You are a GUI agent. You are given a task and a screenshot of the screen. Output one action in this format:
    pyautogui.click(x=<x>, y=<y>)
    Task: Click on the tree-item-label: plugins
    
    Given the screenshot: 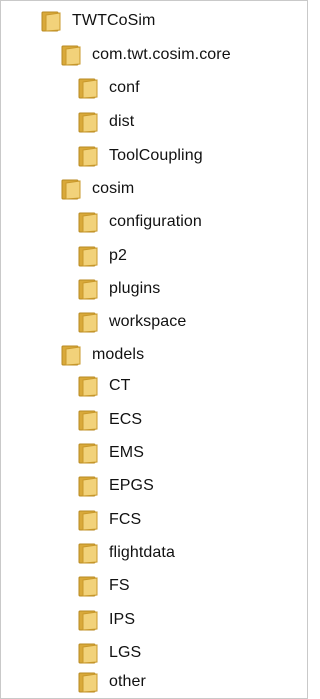 What is the action you would take?
    pyautogui.click(x=135, y=288)
    